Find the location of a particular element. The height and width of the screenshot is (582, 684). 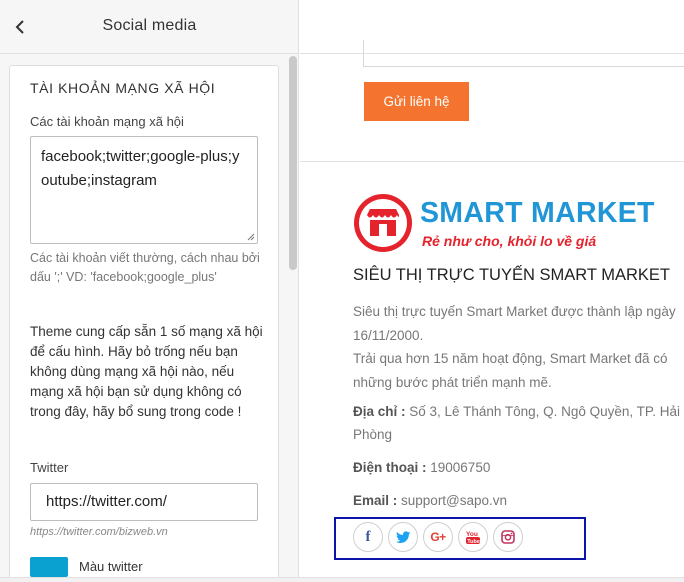

send-contact-button: Gửi liên hệ is located at coordinates (416, 101).